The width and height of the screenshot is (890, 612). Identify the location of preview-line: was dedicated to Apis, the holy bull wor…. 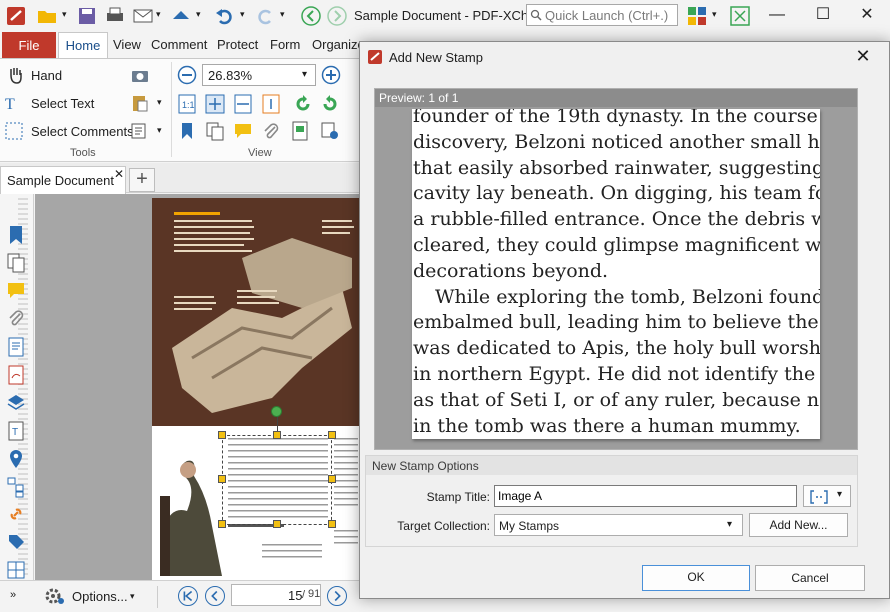
(616, 348).